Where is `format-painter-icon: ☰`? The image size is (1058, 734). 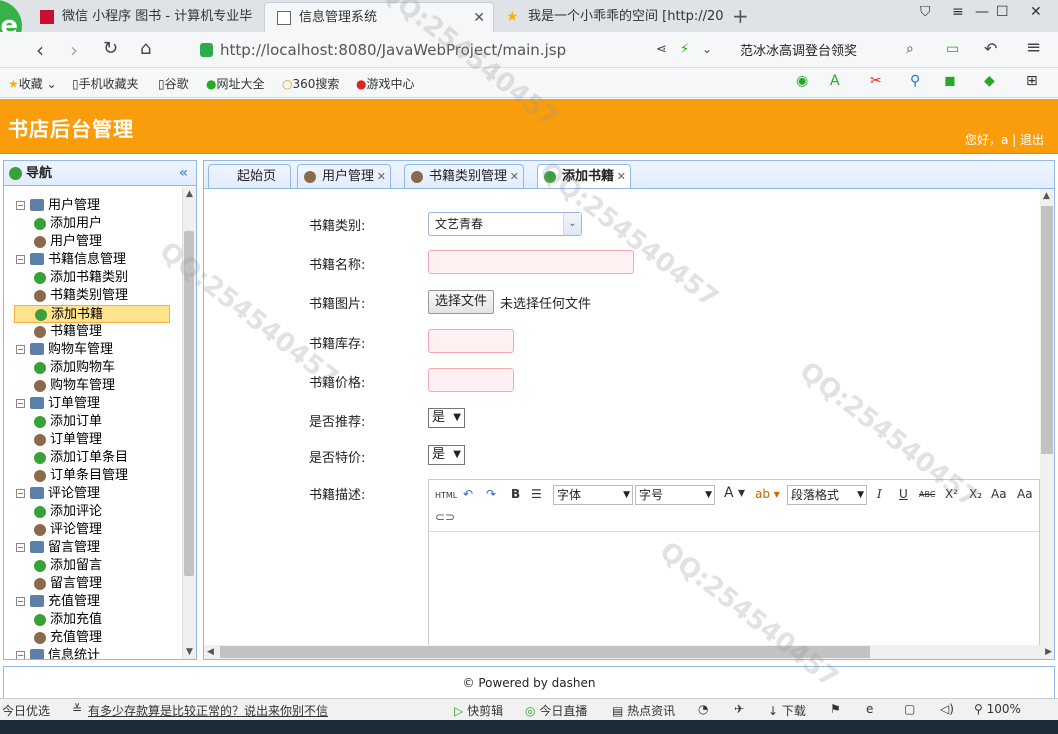 format-painter-icon: ☰ is located at coordinates (536, 494).